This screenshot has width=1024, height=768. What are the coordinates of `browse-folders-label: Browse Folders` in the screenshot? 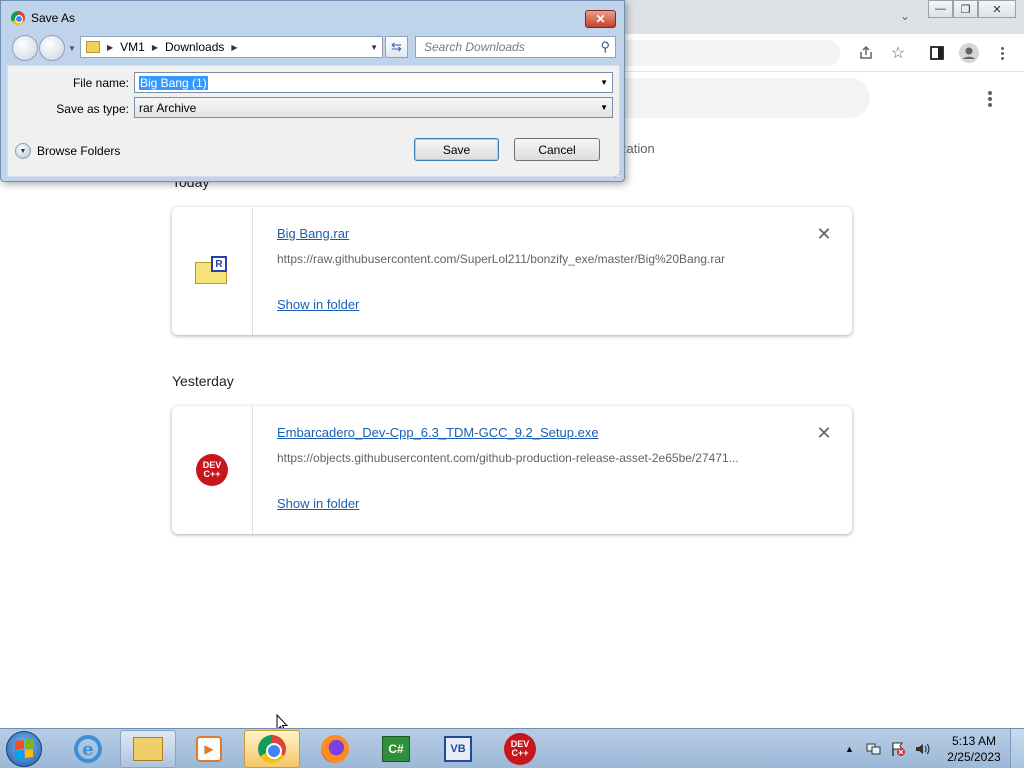 It's located at (79, 151).